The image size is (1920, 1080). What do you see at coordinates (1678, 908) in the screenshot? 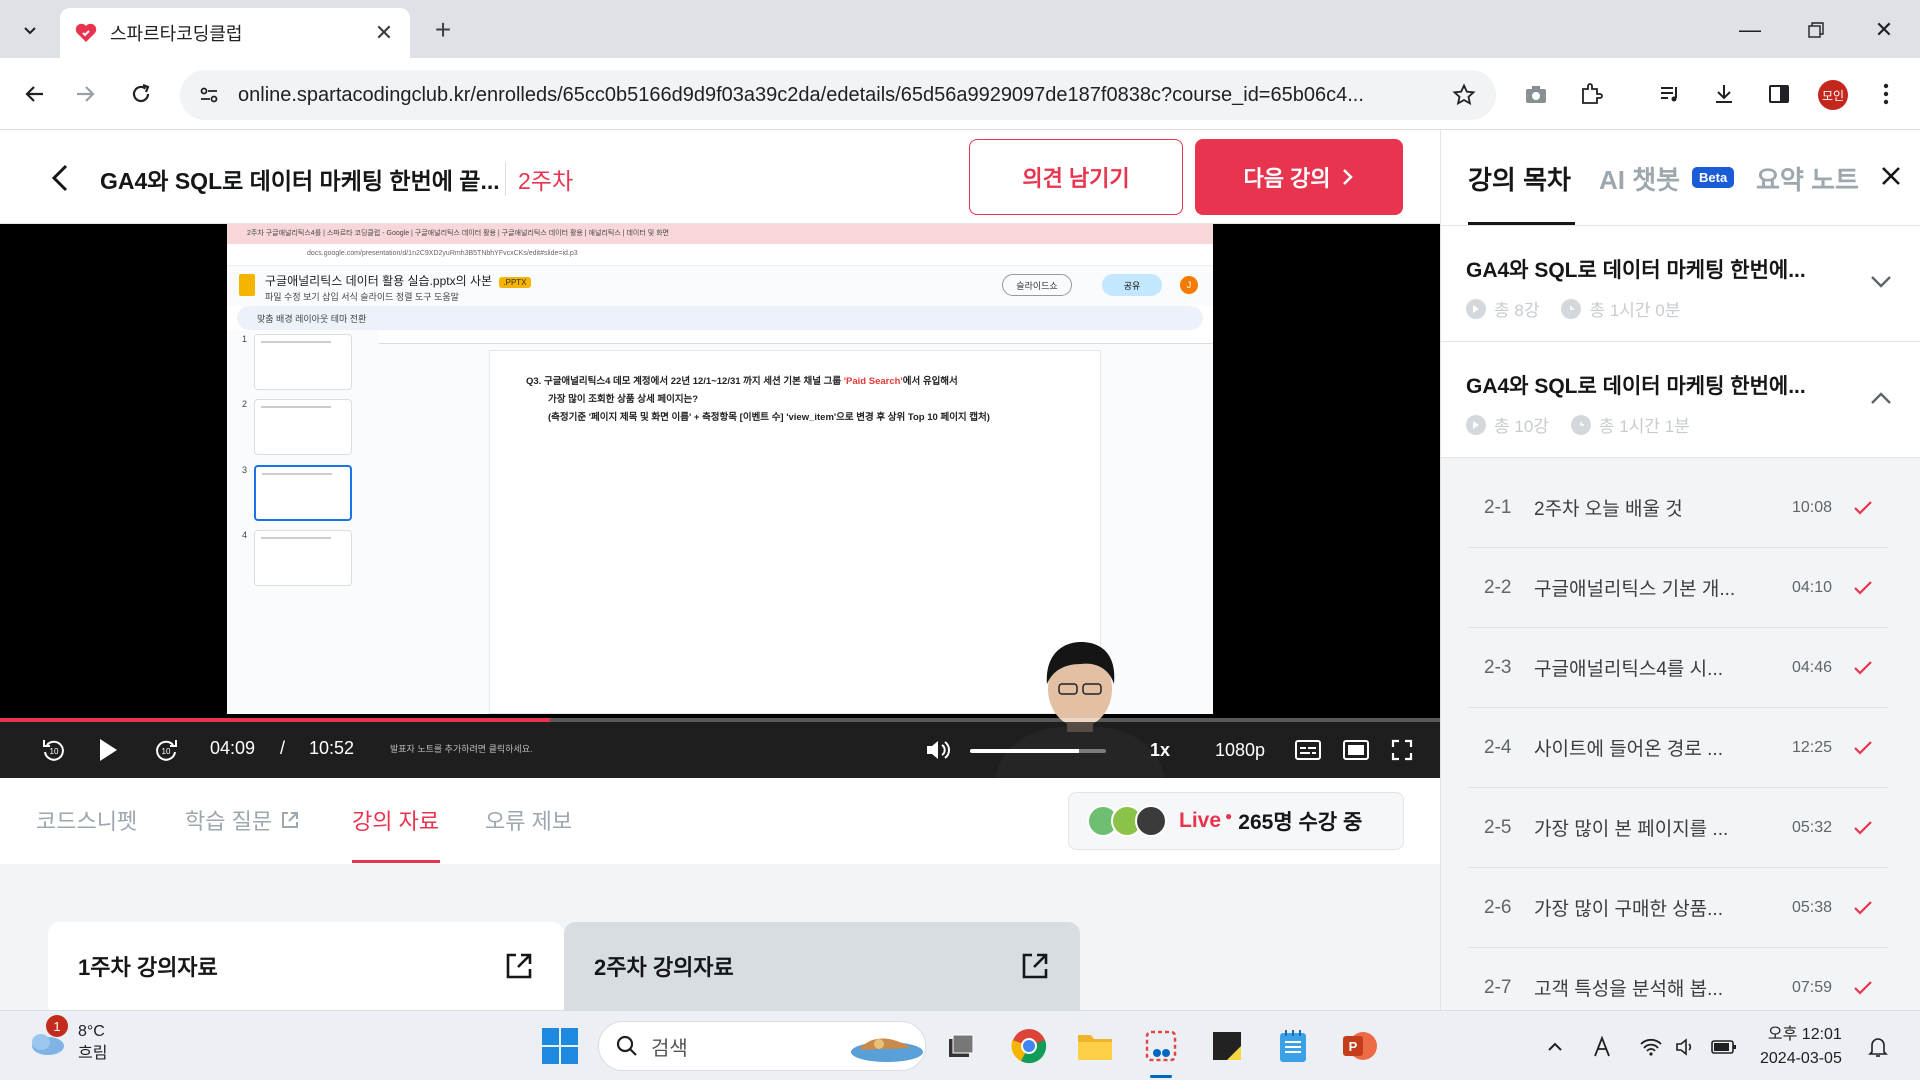
I see `lesson-item: 2-6 가장 많이 구매한 상품... 05:38` at bounding box center [1678, 908].